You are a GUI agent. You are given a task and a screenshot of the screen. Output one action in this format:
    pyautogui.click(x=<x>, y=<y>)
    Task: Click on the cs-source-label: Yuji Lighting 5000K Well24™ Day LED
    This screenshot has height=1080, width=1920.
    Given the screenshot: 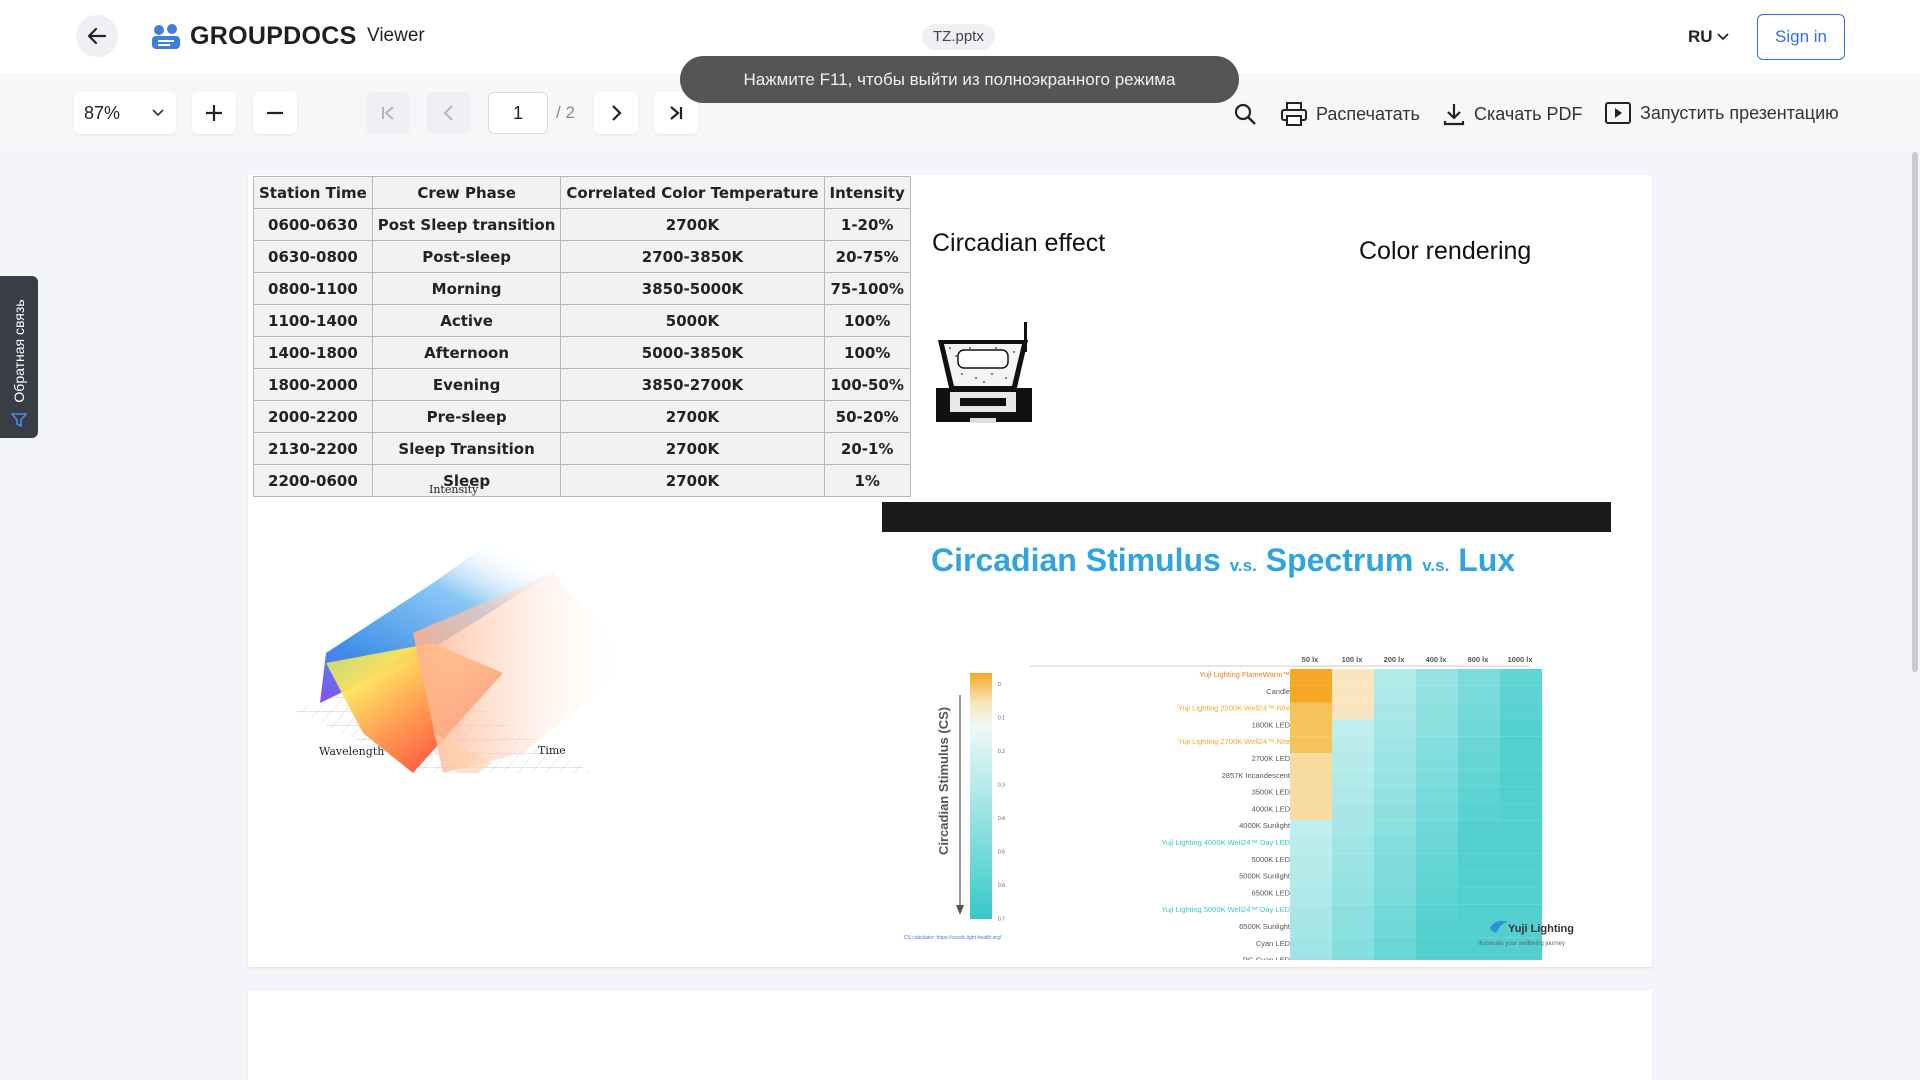 What is the action you would take?
    pyautogui.click(x=1225, y=909)
    